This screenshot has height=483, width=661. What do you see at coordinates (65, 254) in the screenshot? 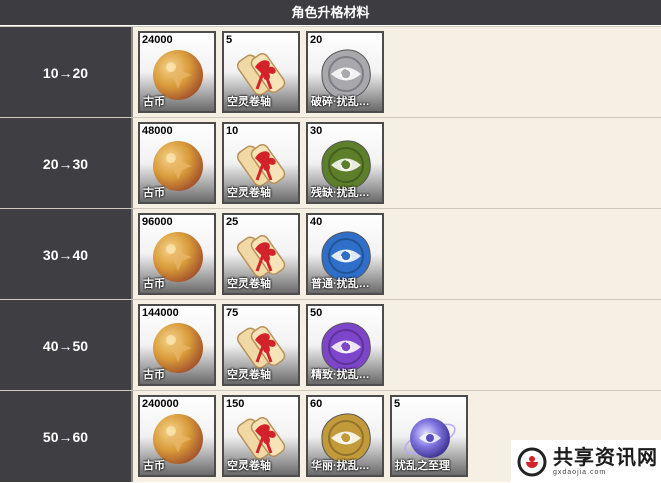
I see `level-range-label: 30→40` at bounding box center [65, 254].